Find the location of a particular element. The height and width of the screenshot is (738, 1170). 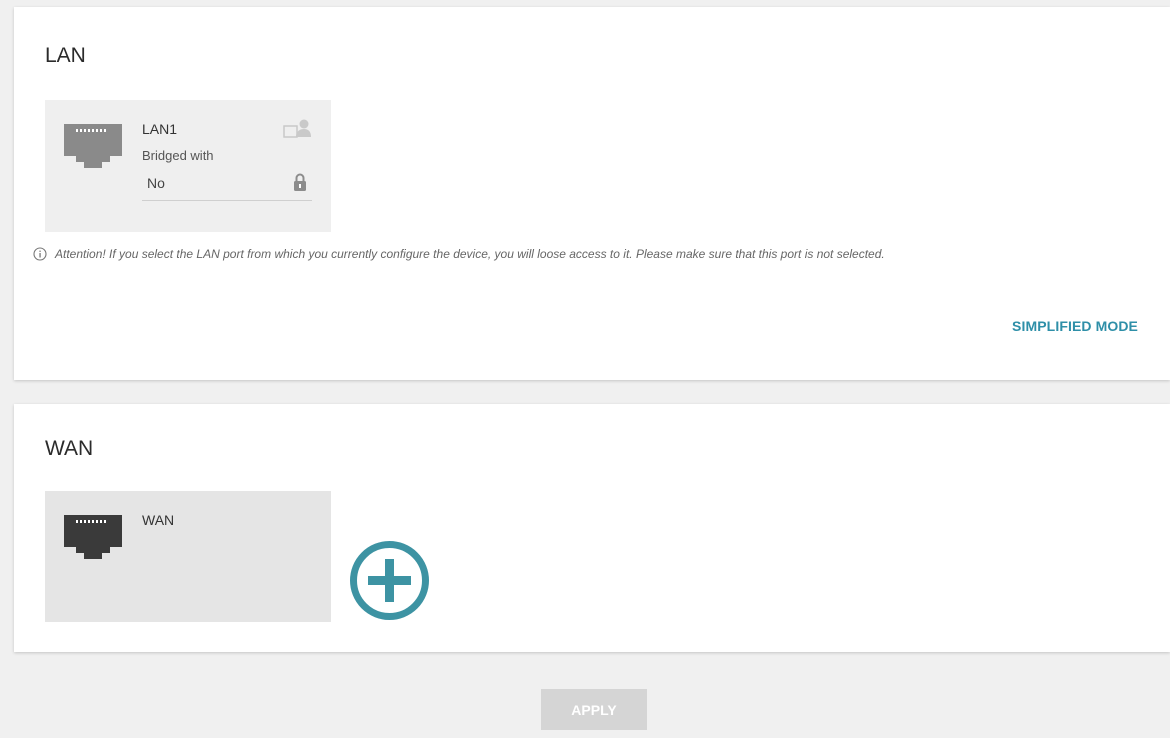

lan1-port-name: LAN1 is located at coordinates (160, 129).